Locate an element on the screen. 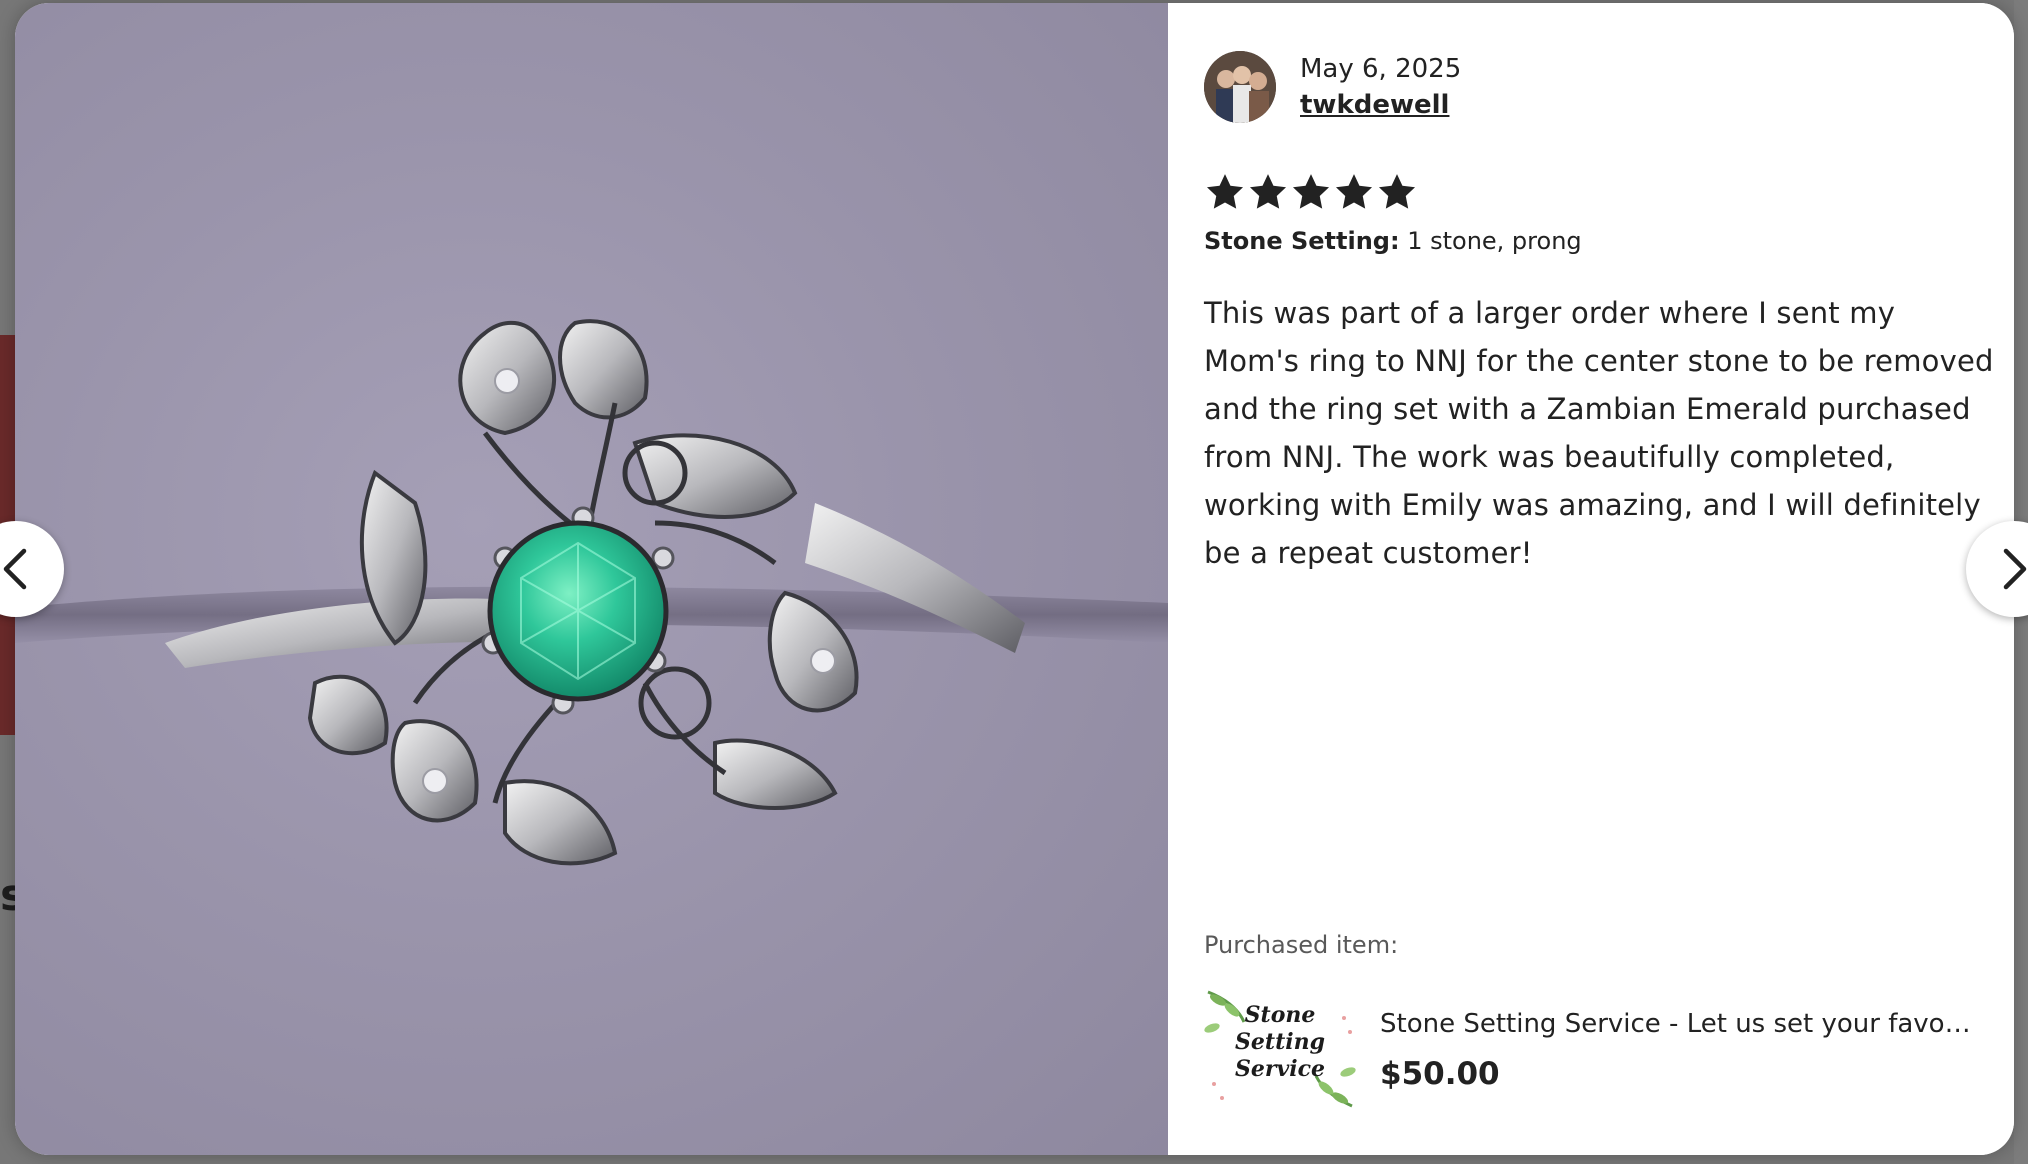  star-rating is located at coordinates (1311, 192).